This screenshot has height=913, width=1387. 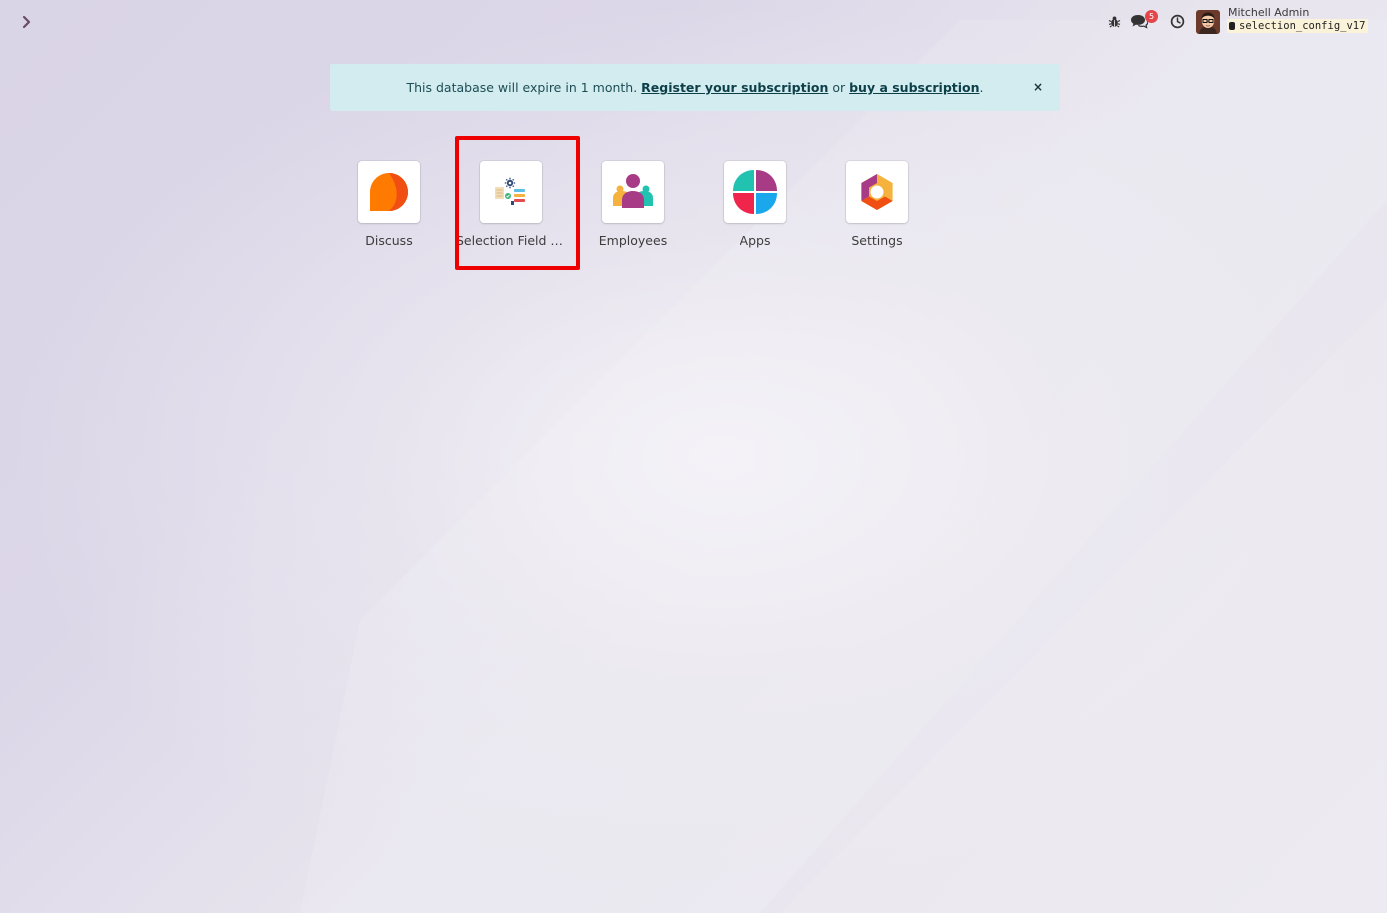 What do you see at coordinates (755, 240) in the screenshot?
I see `app-label: Apps` at bounding box center [755, 240].